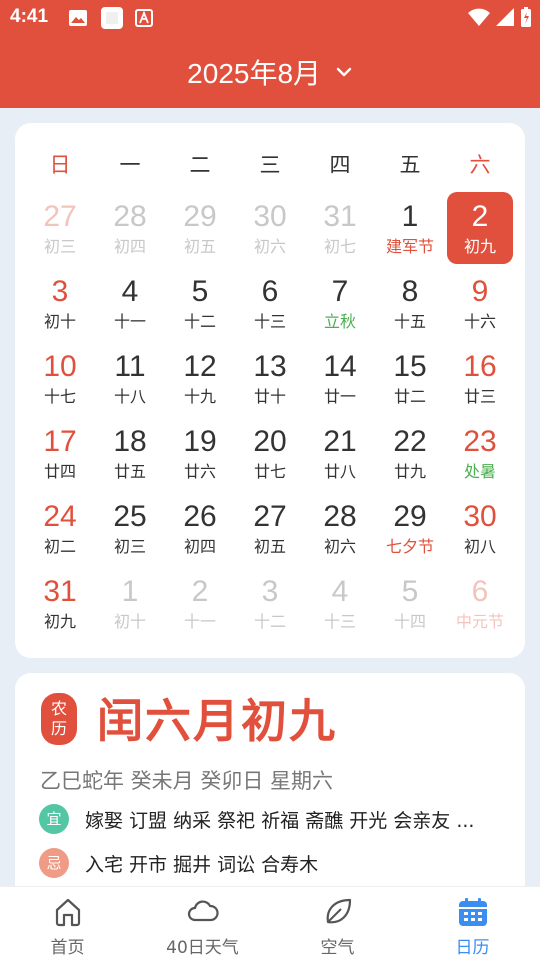  What do you see at coordinates (60, 453) in the screenshot?
I see `calendar-day: 17 廿四` at bounding box center [60, 453].